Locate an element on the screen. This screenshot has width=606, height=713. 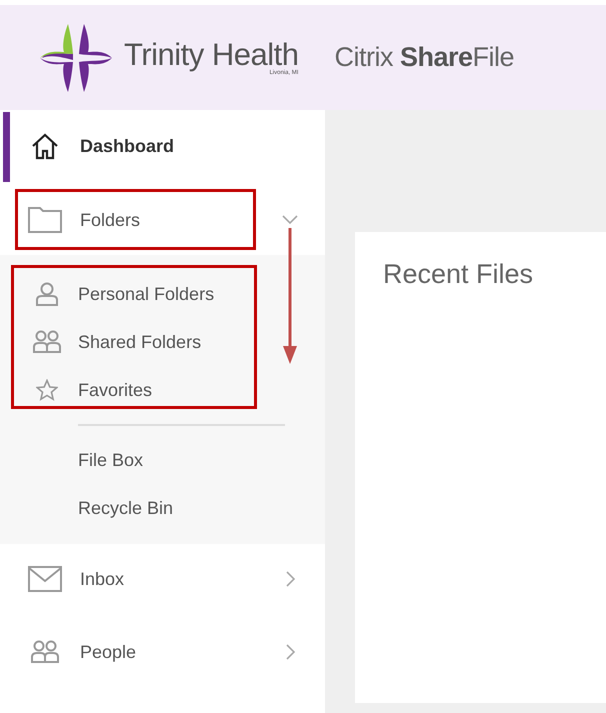
submenu-item: Personal Folders is located at coordinates (162, 294).